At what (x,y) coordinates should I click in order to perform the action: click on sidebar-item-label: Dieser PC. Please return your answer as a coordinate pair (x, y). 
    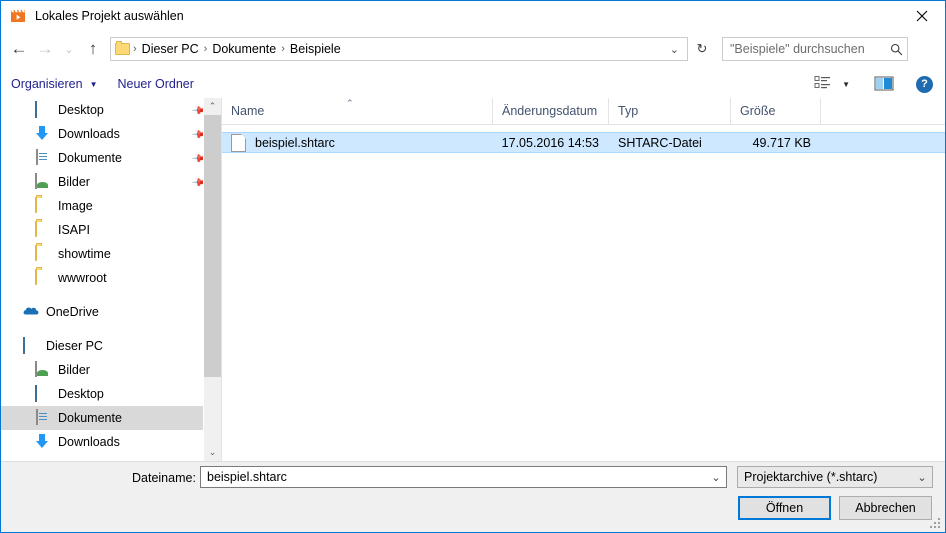
    Looking at the image, I should click on (74, 346).